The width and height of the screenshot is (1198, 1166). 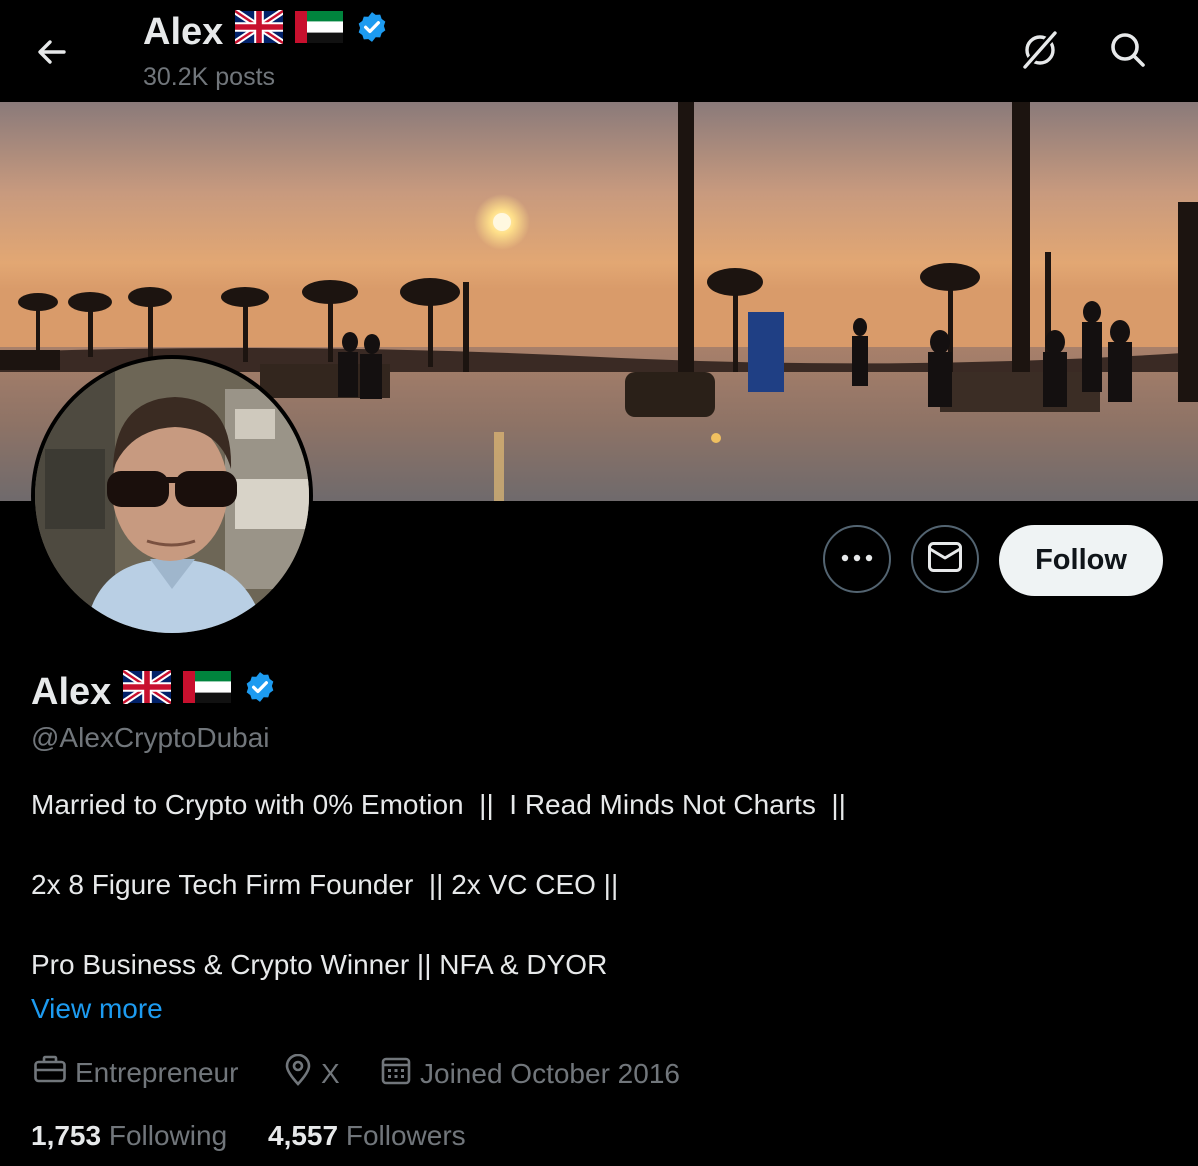 I want to click on top-bar: Alex 30.2K posts, so click(x=599, y=51).